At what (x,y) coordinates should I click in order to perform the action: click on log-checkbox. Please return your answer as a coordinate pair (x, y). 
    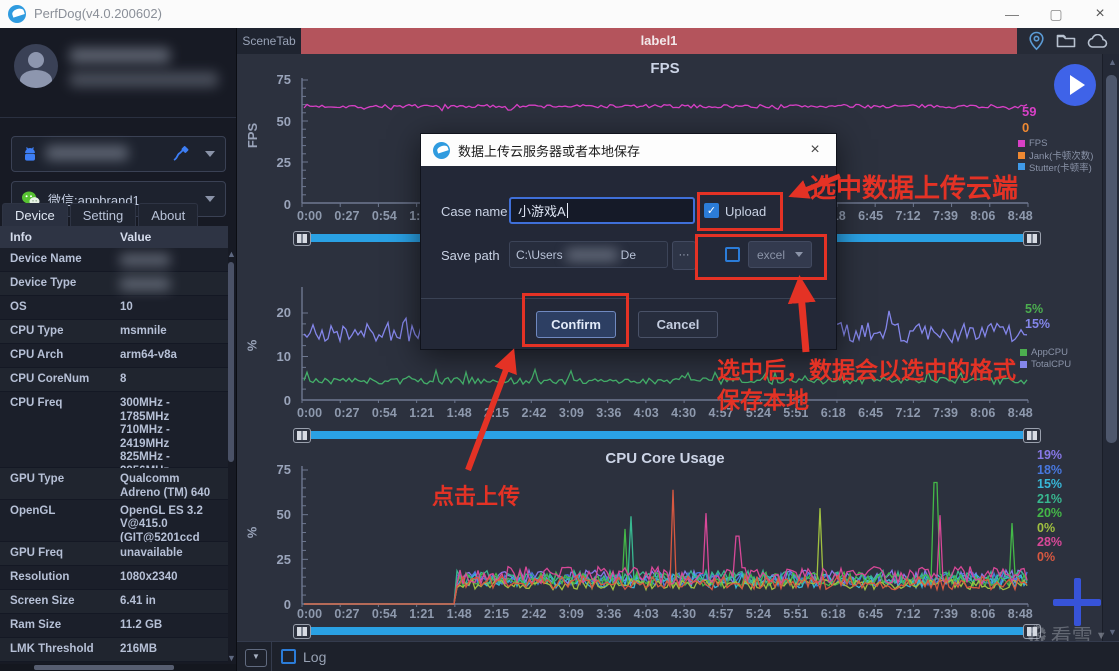
    Looking at the image, I should click on (288, 656).